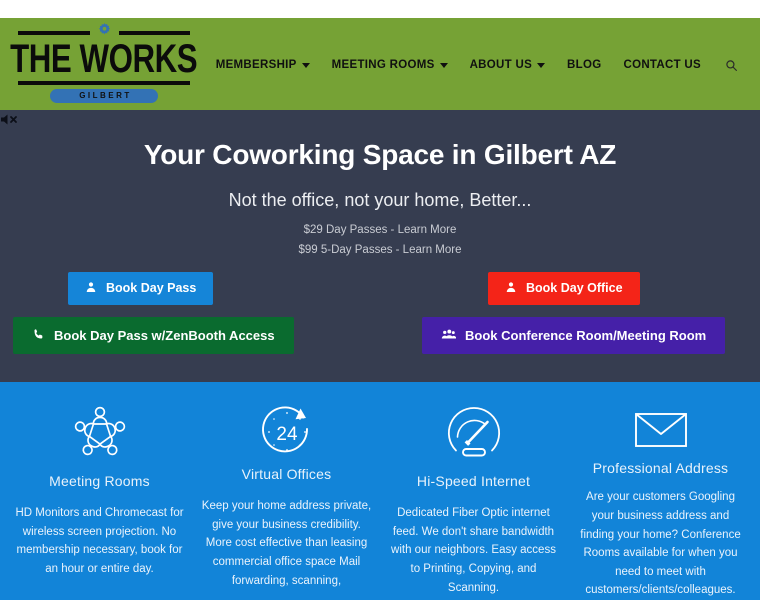 The width and height of the screenshot is (760, 600). I want to click on button-label: Book Day Office, so click(574, 288).